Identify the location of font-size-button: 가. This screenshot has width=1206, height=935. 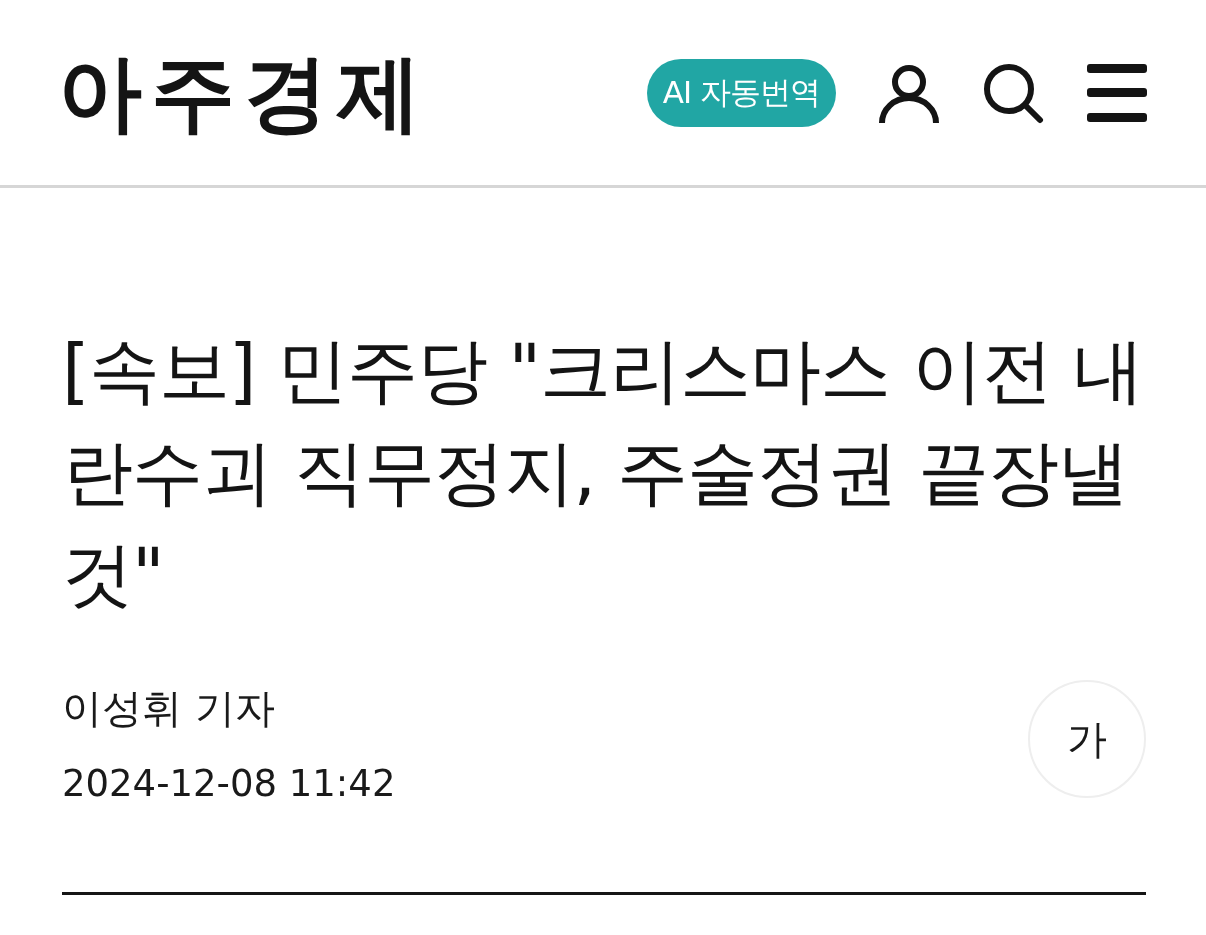
(1087, 739).